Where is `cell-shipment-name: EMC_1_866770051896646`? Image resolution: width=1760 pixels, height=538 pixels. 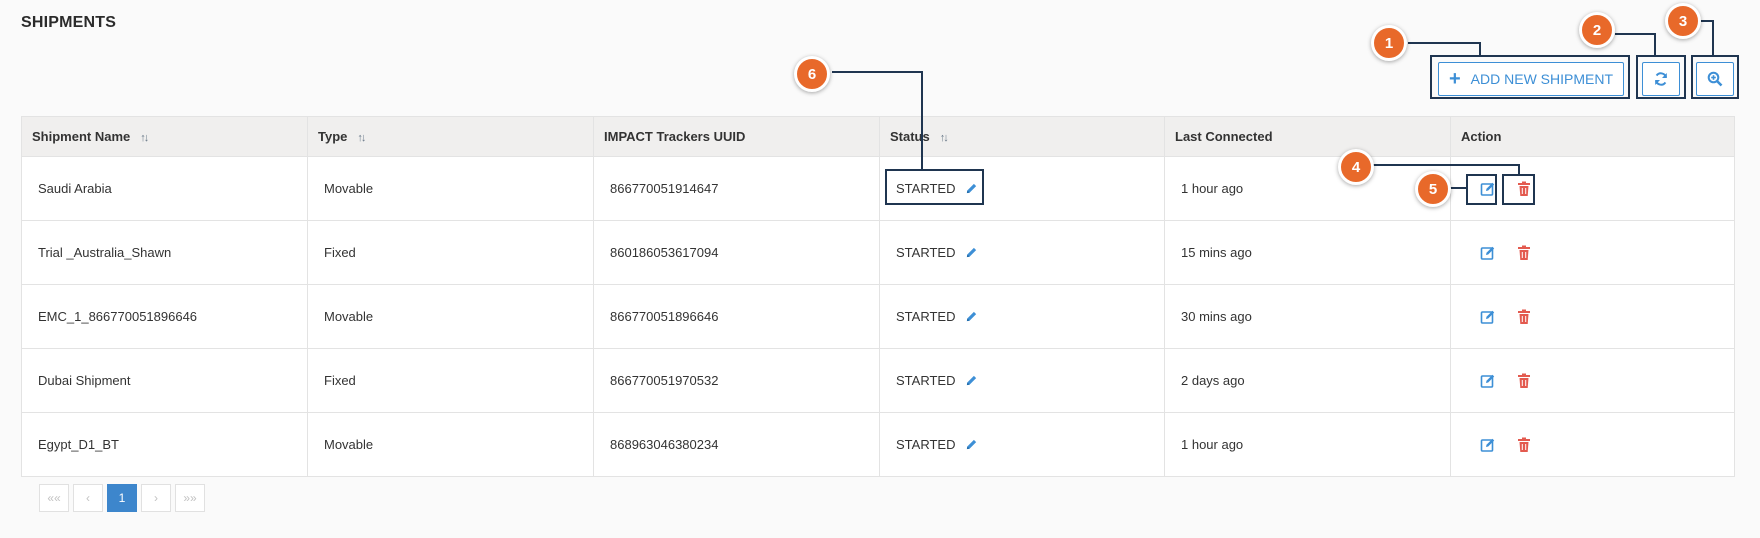
cell-shipment-name: EMC_1_866770051896646 is located at coordinates (164, 316).